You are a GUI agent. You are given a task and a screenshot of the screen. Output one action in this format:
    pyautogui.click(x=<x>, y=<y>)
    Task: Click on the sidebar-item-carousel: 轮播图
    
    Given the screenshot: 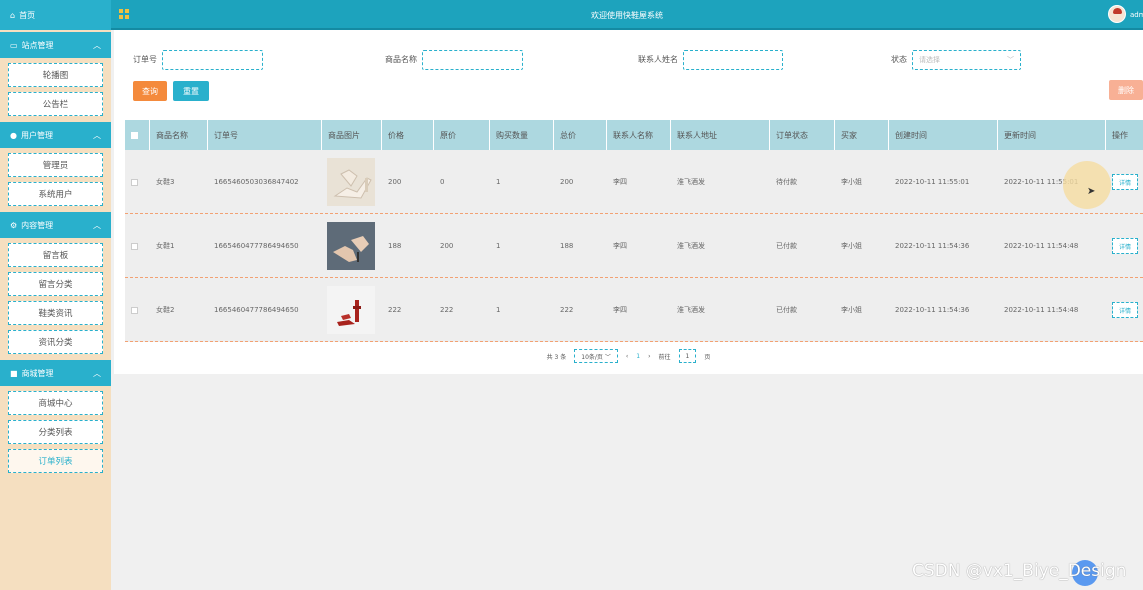 What is the action you would take?
    pyautogui.click(x=55, y=75)
    